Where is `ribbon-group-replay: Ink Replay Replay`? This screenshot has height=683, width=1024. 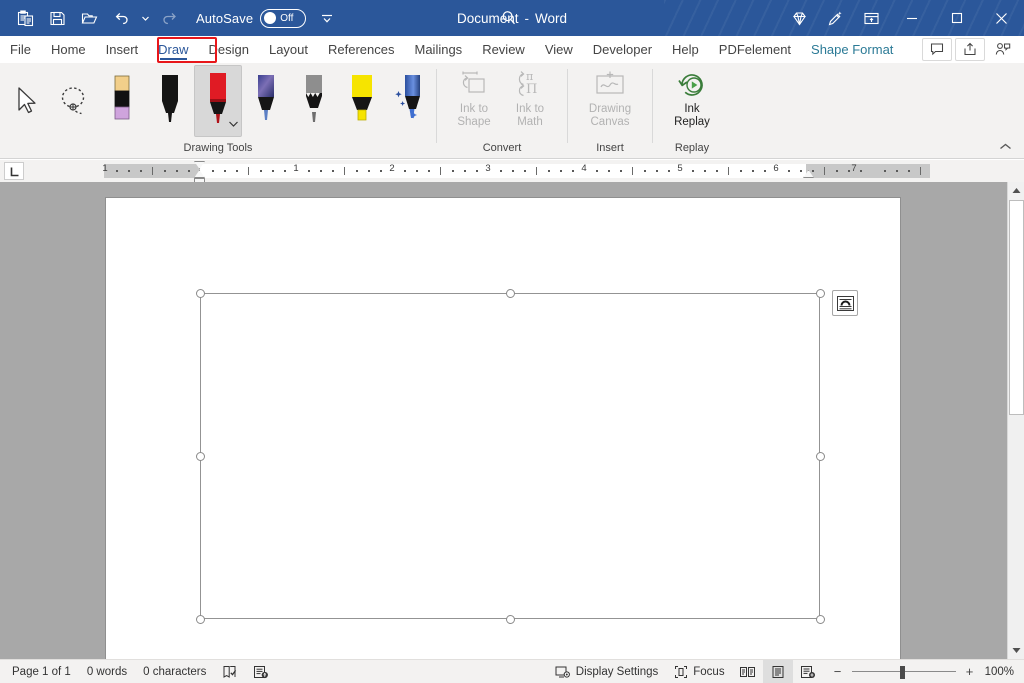
ribbon-group-replay: Ink Replay Replay is located at coordinates (692, 111).